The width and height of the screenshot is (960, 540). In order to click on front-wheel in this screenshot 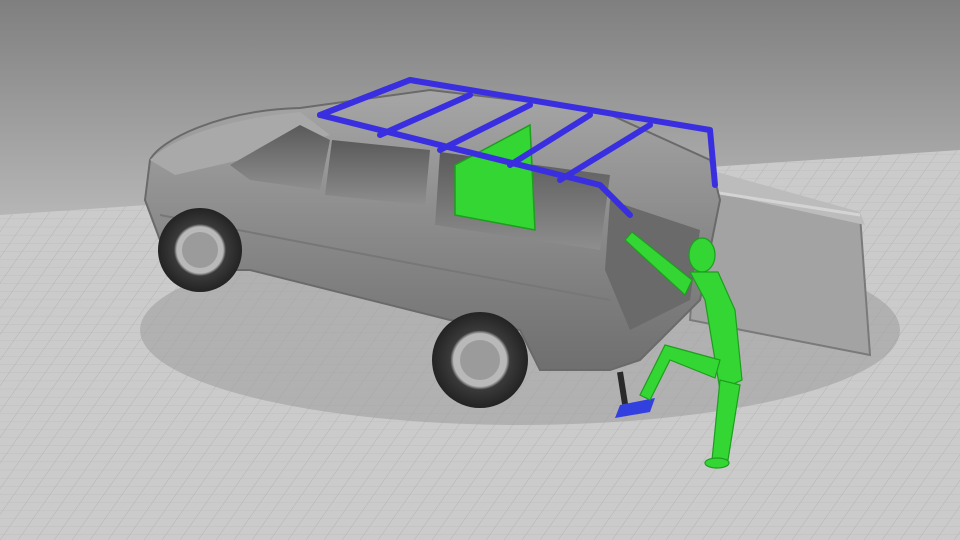, I will do `click(200, 250)`.